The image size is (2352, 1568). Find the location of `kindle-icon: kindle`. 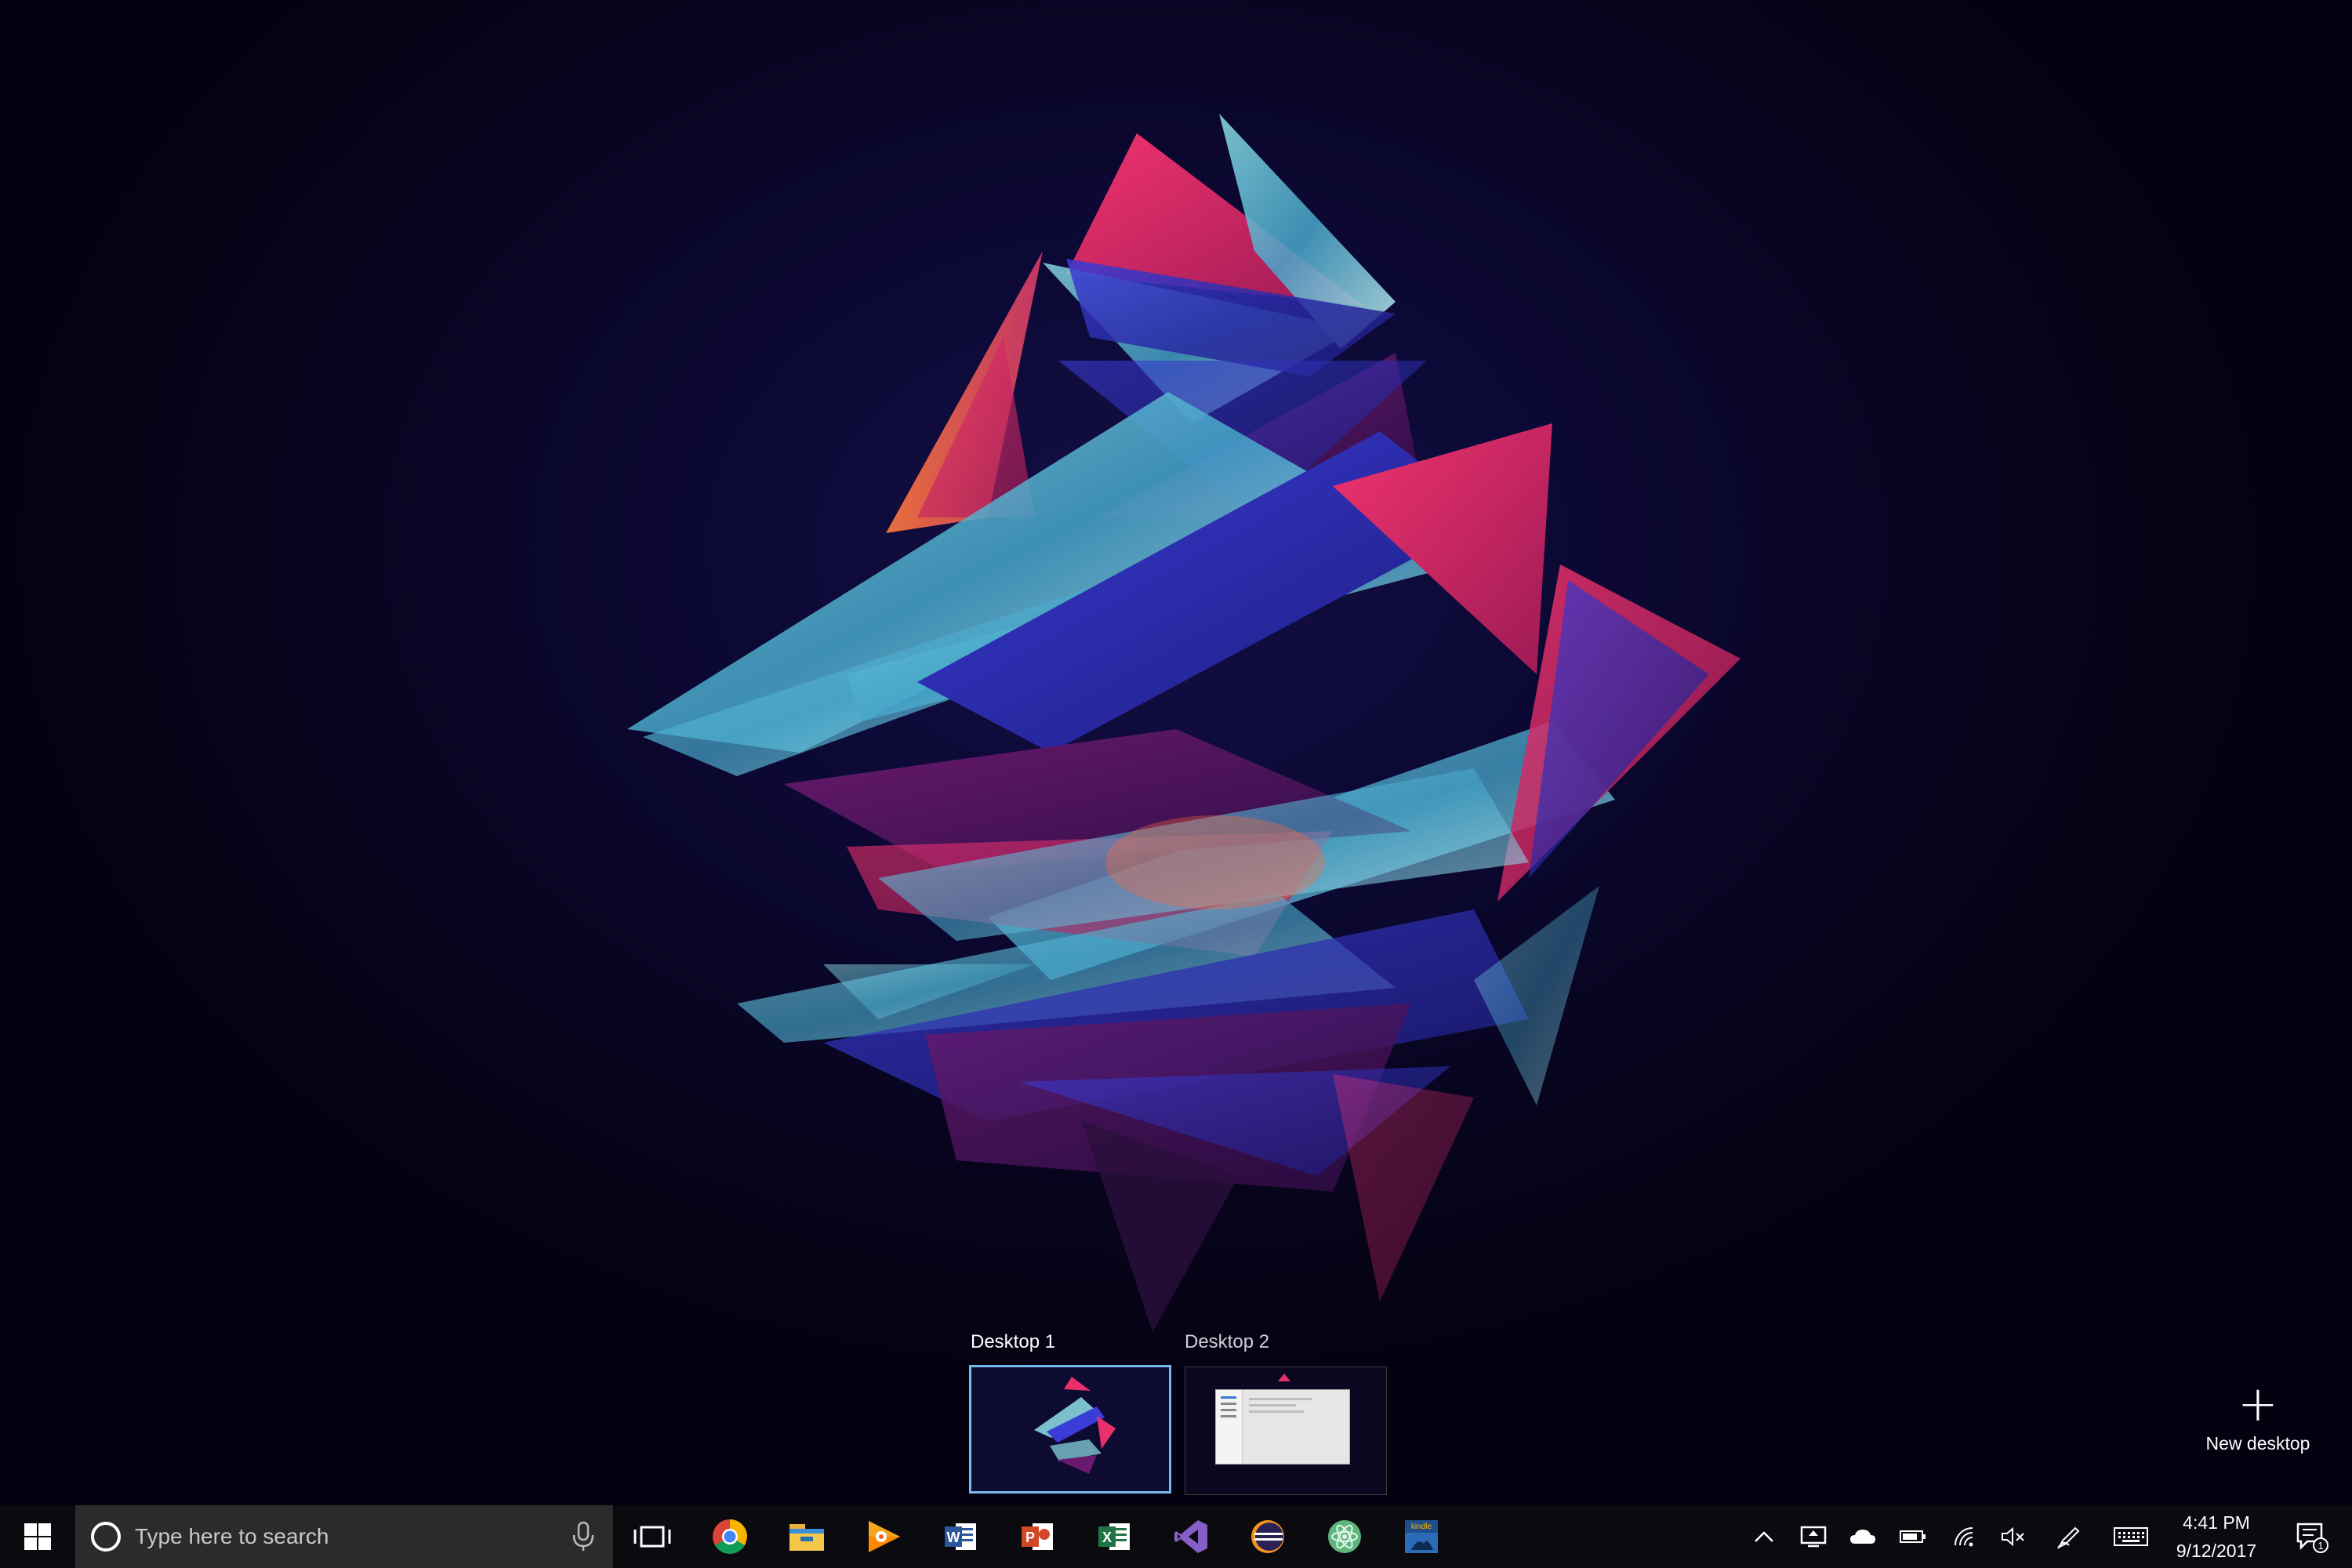

kindle-icon: kindle is located at coordinates (1421, 1536).